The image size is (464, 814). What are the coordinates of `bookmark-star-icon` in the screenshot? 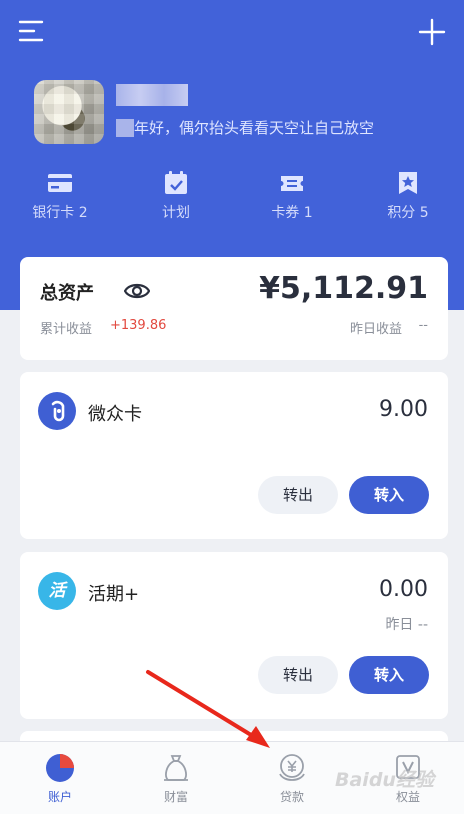 It's located at (408, 183).